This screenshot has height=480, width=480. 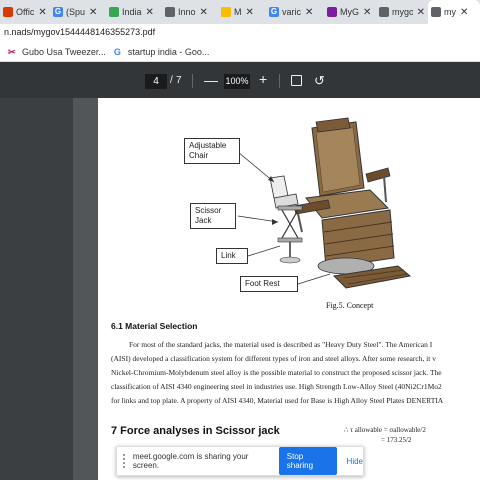 I want to click on tab-label: MyG, so click(x=349, y=12).